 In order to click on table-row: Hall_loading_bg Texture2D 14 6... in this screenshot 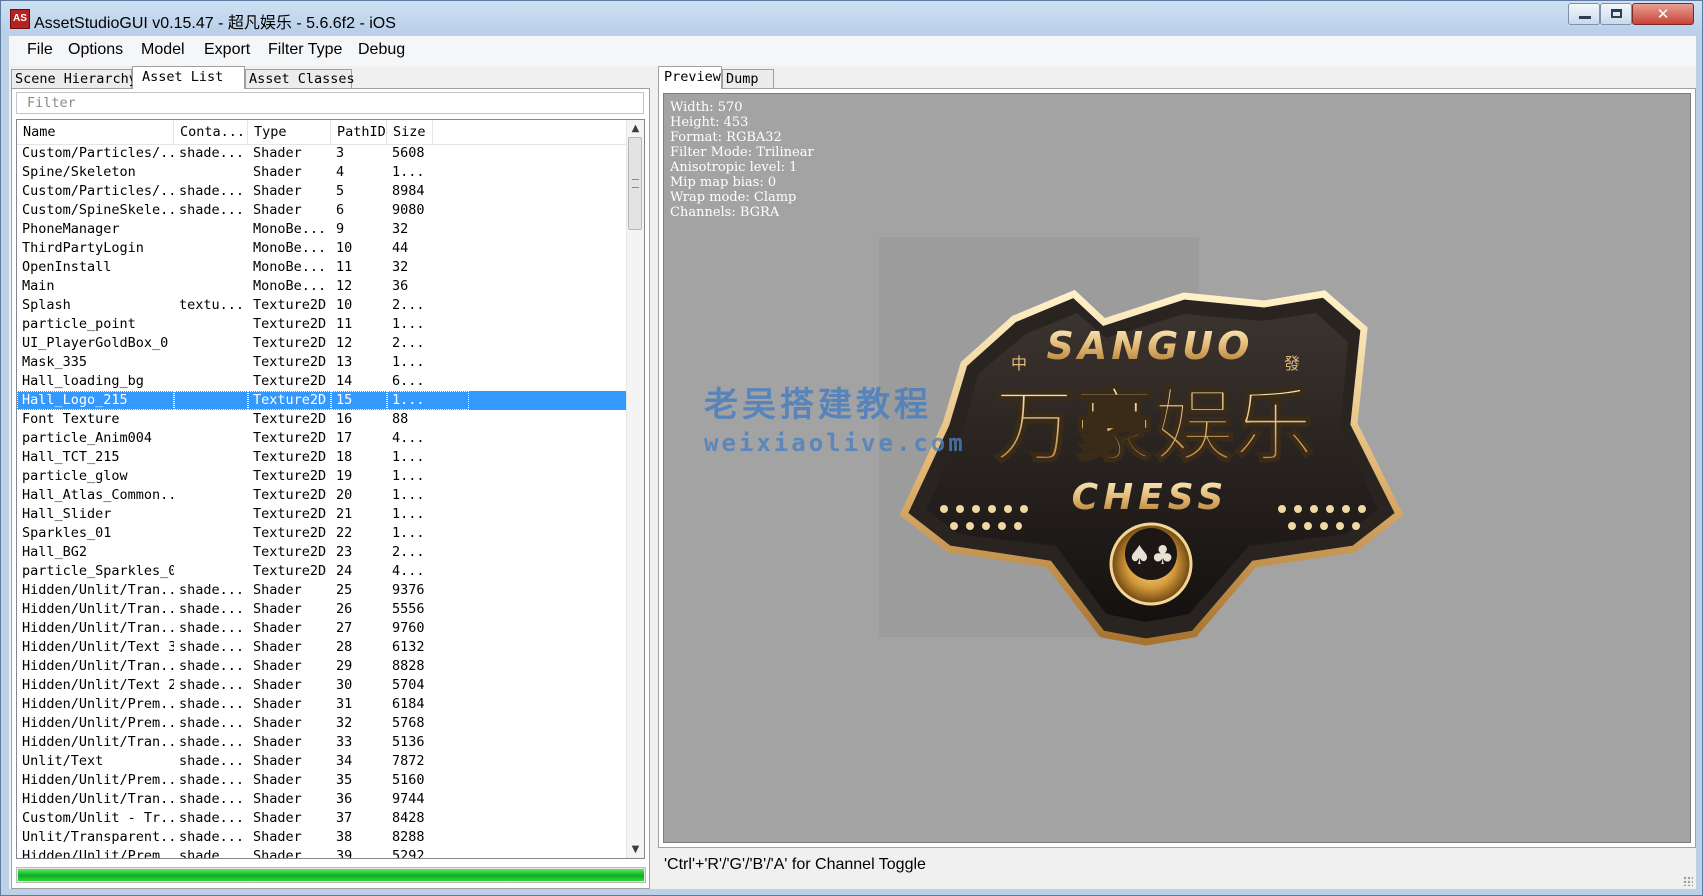, I will do `click(323, 381)`.